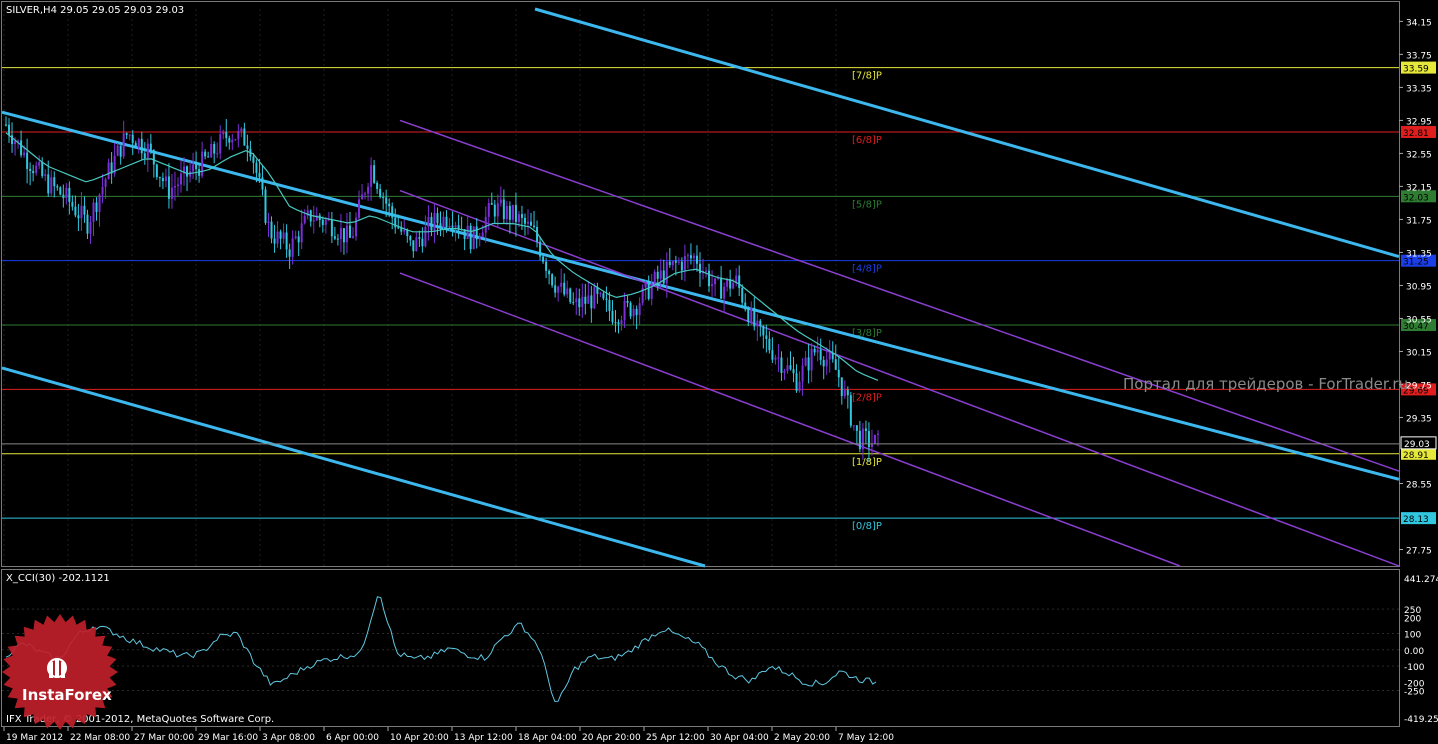 The height and width of the screenshot is (744, 1438). What do you see at coordinates (1419, 386) in the screenshot?
I see `price-tick-label: 29.75` at bounding box center [1419, 386].